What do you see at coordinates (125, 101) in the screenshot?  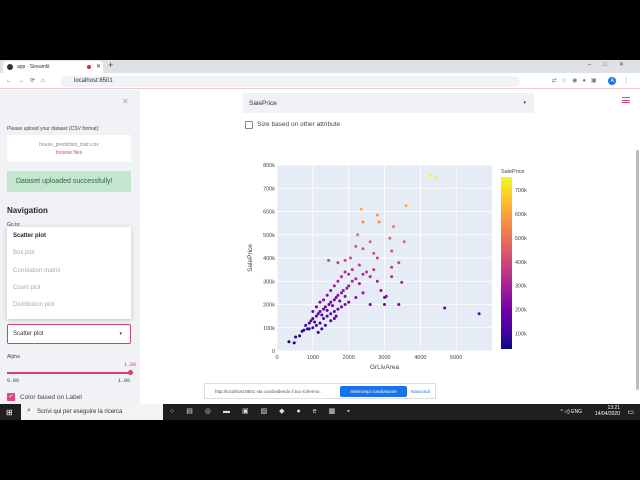 I see `close-sidebar-icon: ✕` at bounding box center [125, 101].